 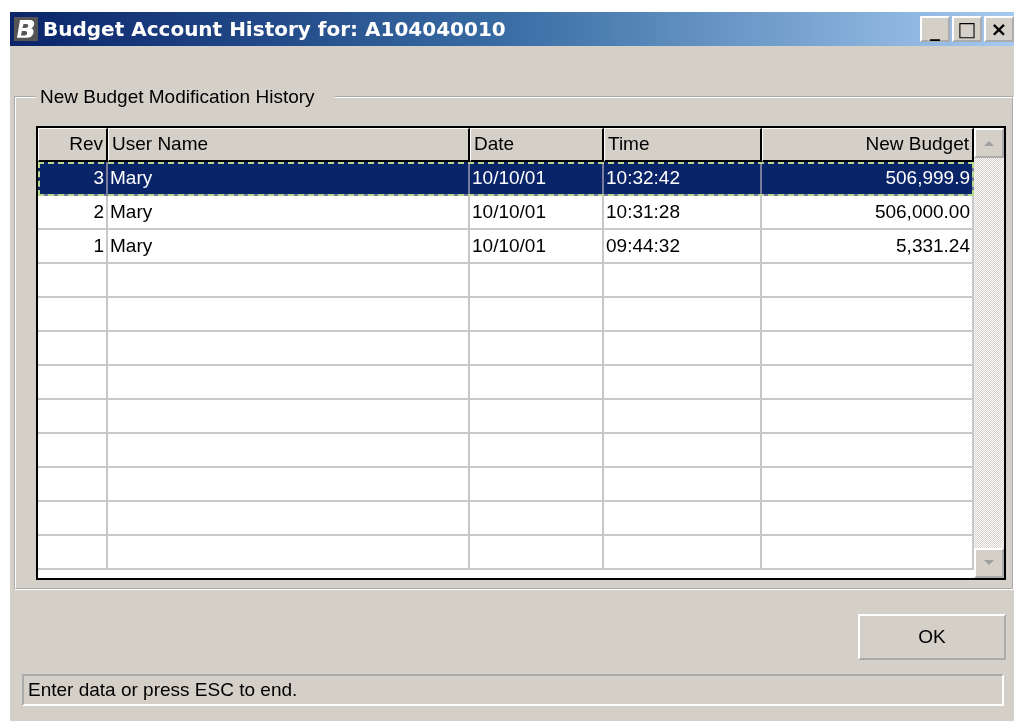 What do you see at coordinates (73, 179) in the screenshot?
I see `table-cell: 3` at bounding box center [73, 179].